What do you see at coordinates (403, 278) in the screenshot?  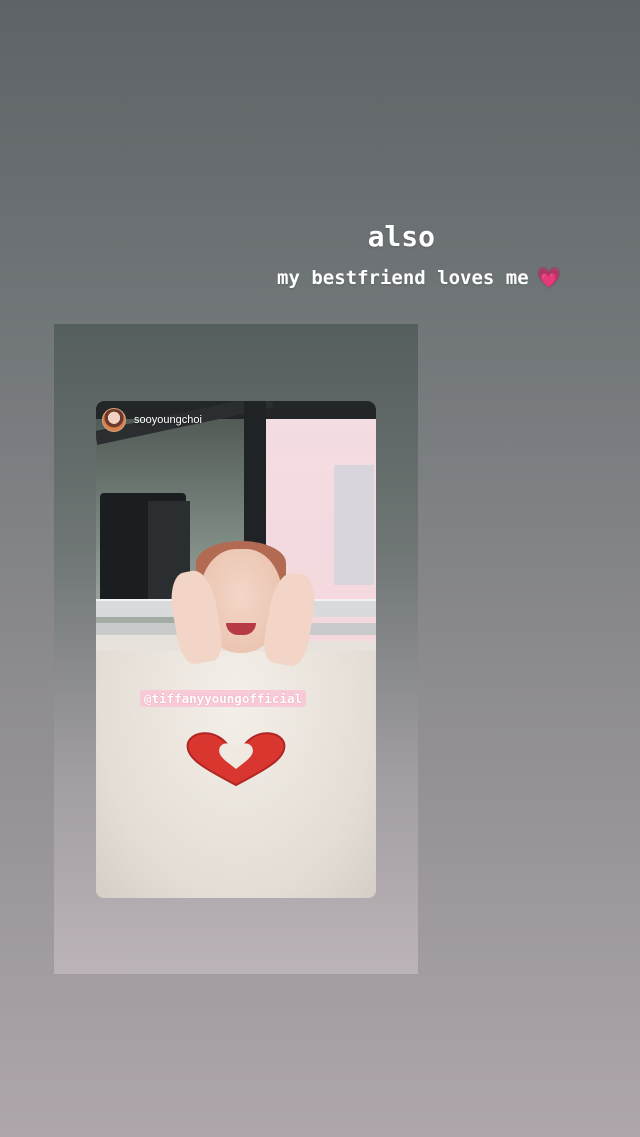 I see `caption-line-text: my bestfriend loves me` at bounding box center [403, 278].